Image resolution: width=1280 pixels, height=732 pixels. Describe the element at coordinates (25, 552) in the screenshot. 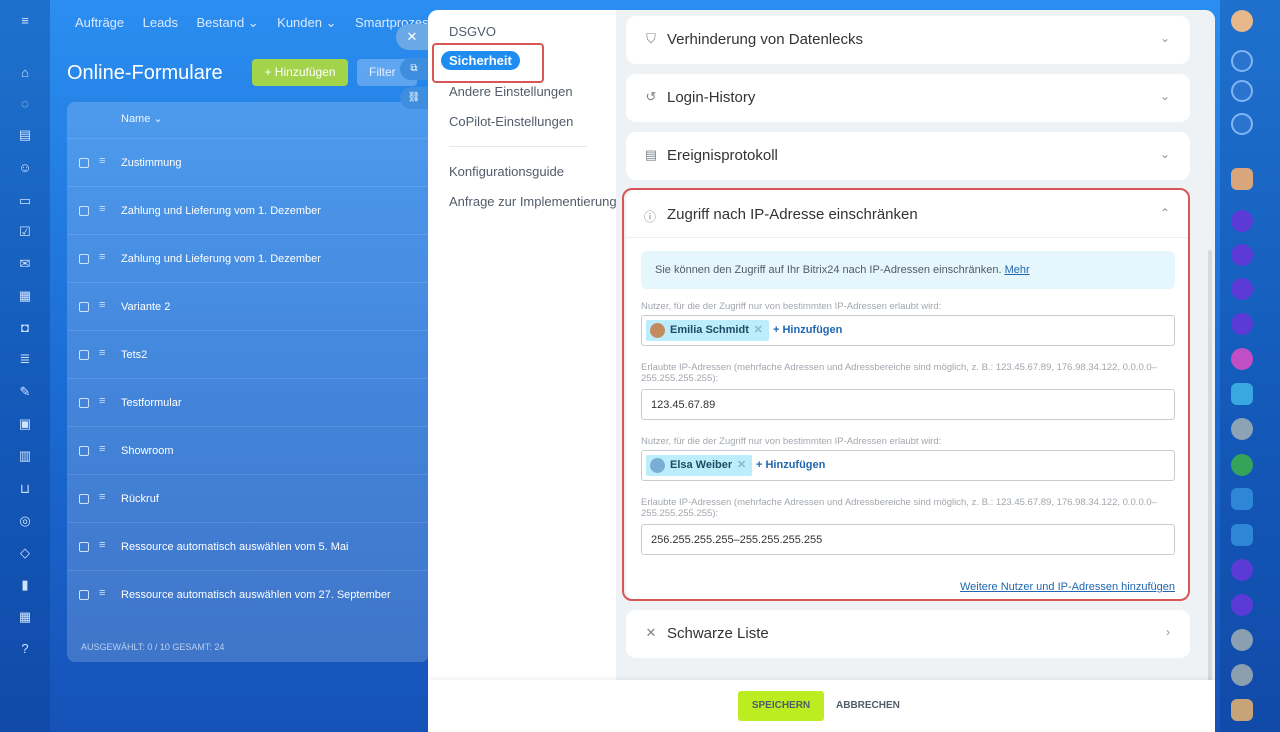

I see `box-icon: ◇` at that location.